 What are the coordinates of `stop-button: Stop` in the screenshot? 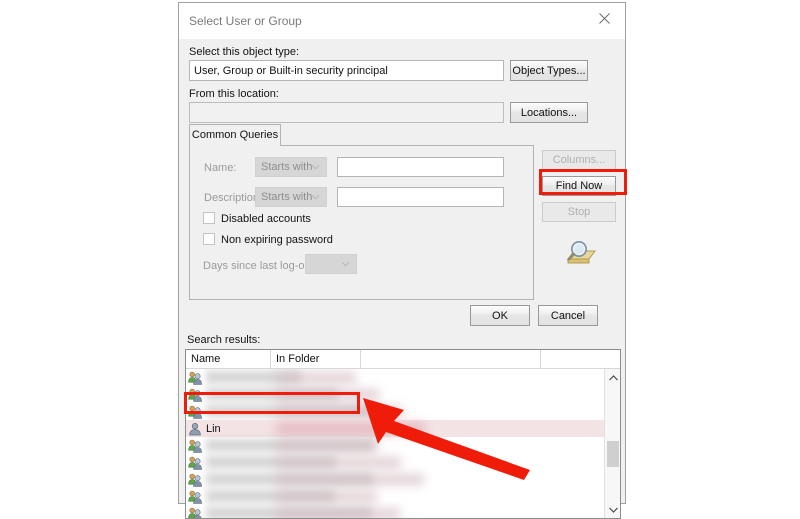 It's located at (579, 212).